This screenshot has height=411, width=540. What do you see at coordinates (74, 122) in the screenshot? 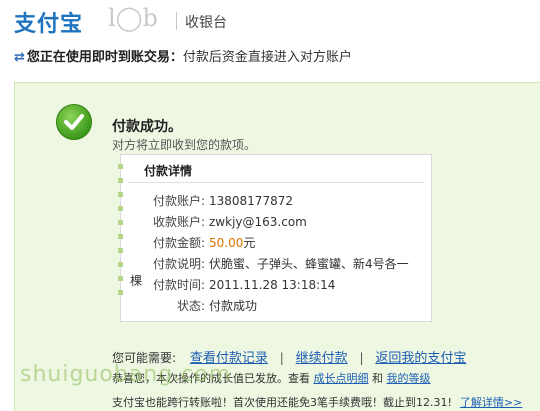
I see `success-check-icon` at bounding box center [74, 122].